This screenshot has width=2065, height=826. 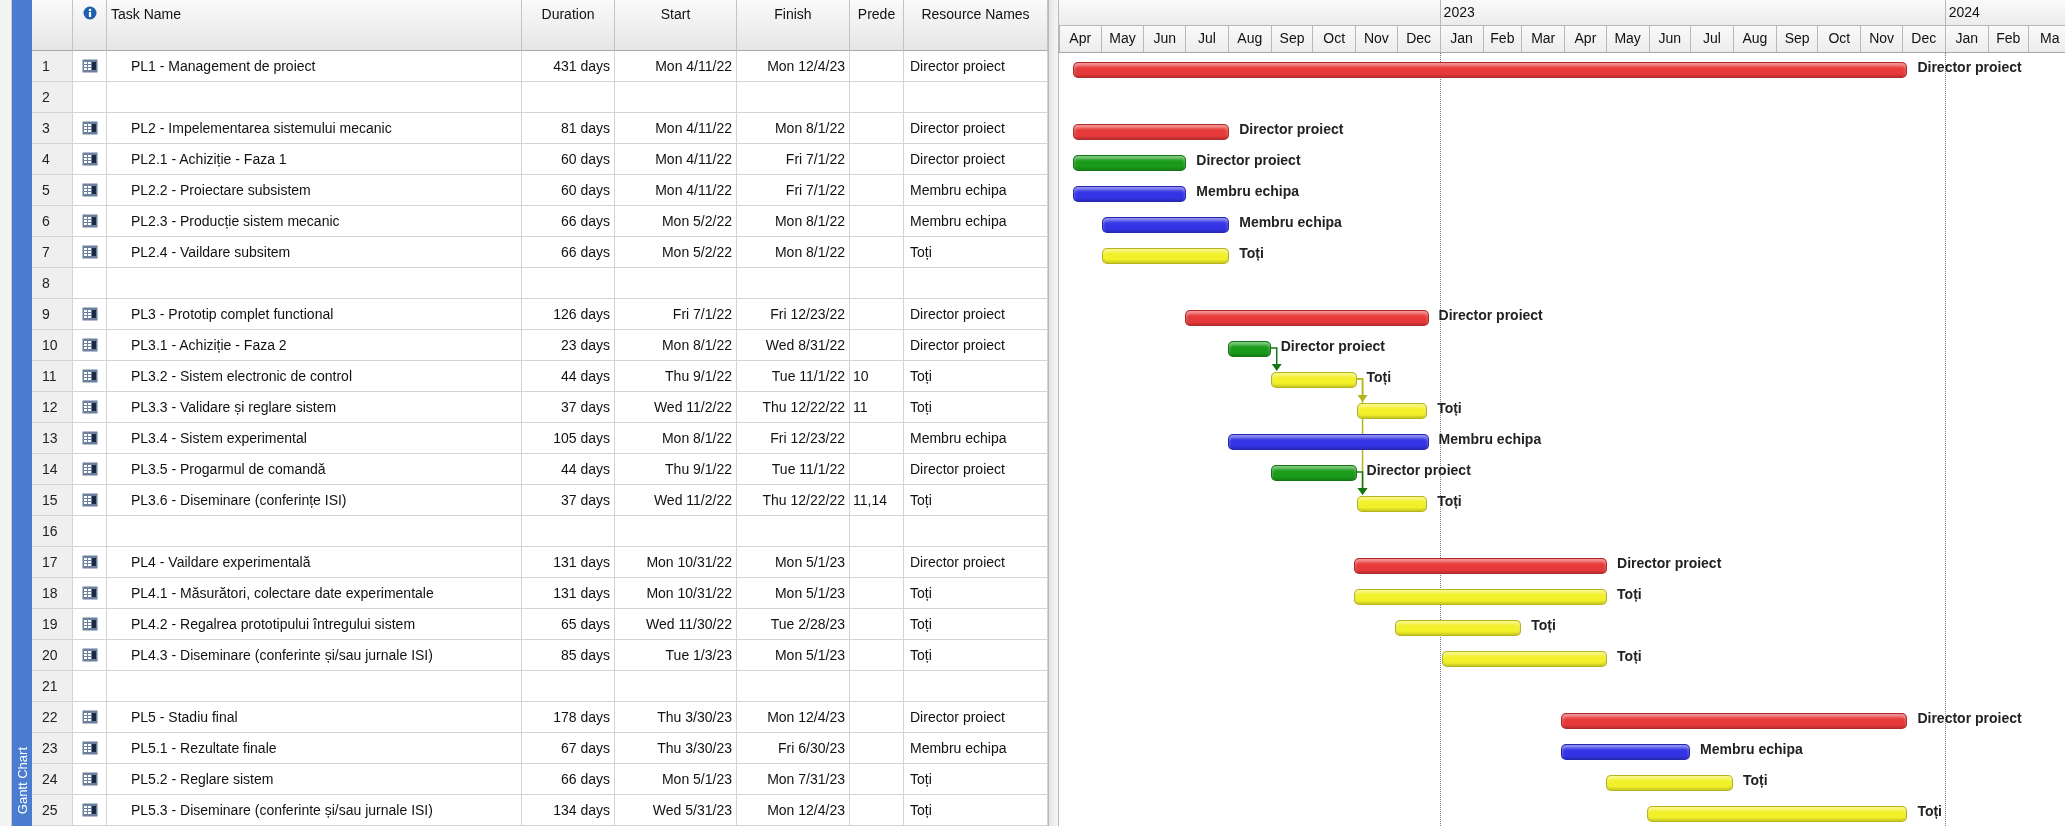 What do you see at coordinates (1334, 39) in the screenshot?
I see `month-header: Oct` at bounding box center [1334, 39].